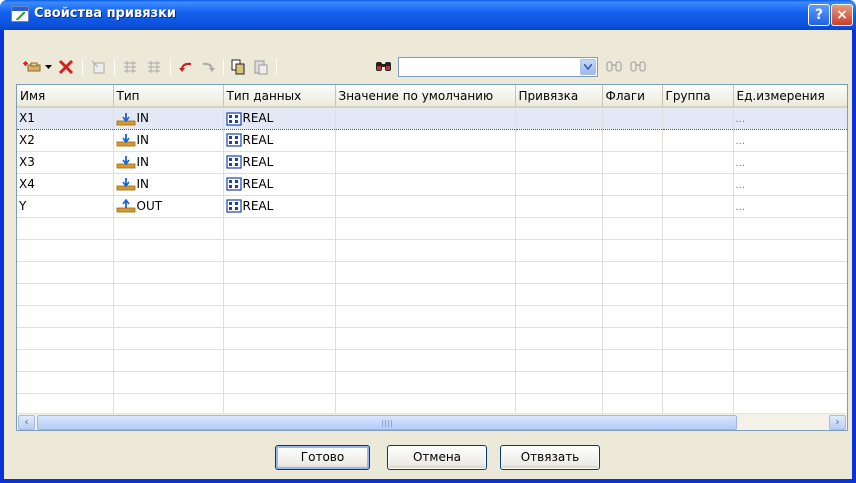  I want to click on scroll-right-button: ›, so click(837, 422).